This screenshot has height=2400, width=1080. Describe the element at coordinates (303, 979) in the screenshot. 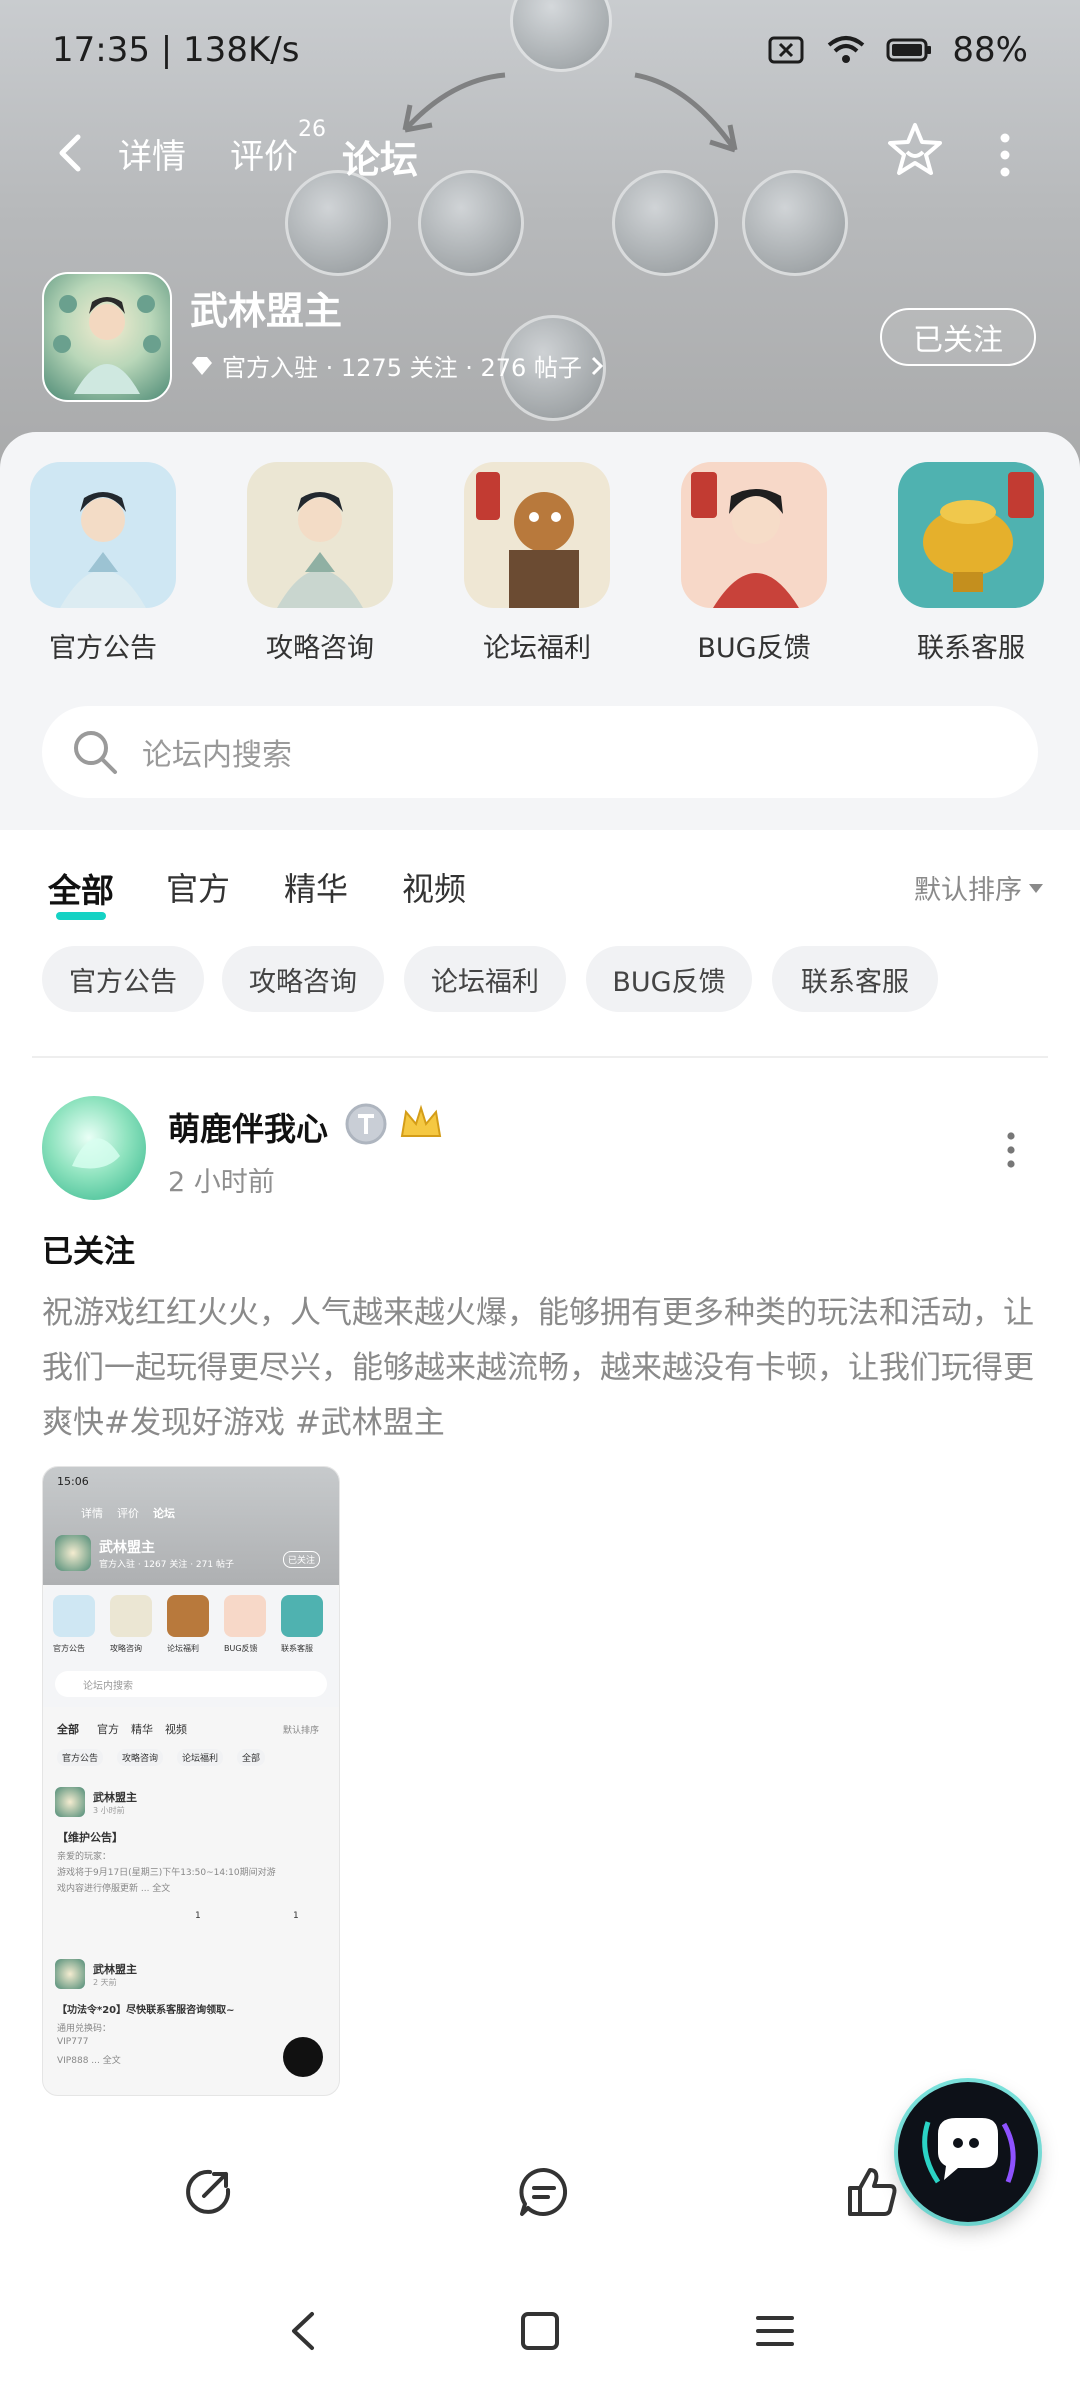

I see `chip-guides: 攻略咨询` at that location.